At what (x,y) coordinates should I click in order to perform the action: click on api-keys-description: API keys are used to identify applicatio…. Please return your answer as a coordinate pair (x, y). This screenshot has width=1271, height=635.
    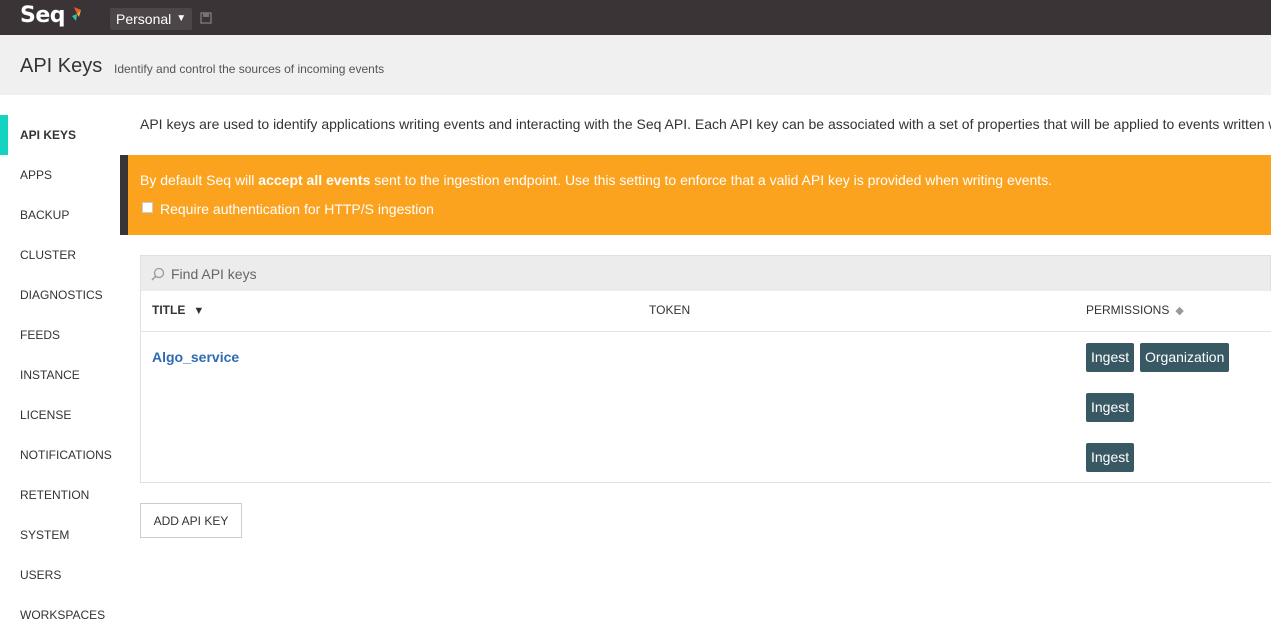
    Looking at the image, I should click on (705, 124).